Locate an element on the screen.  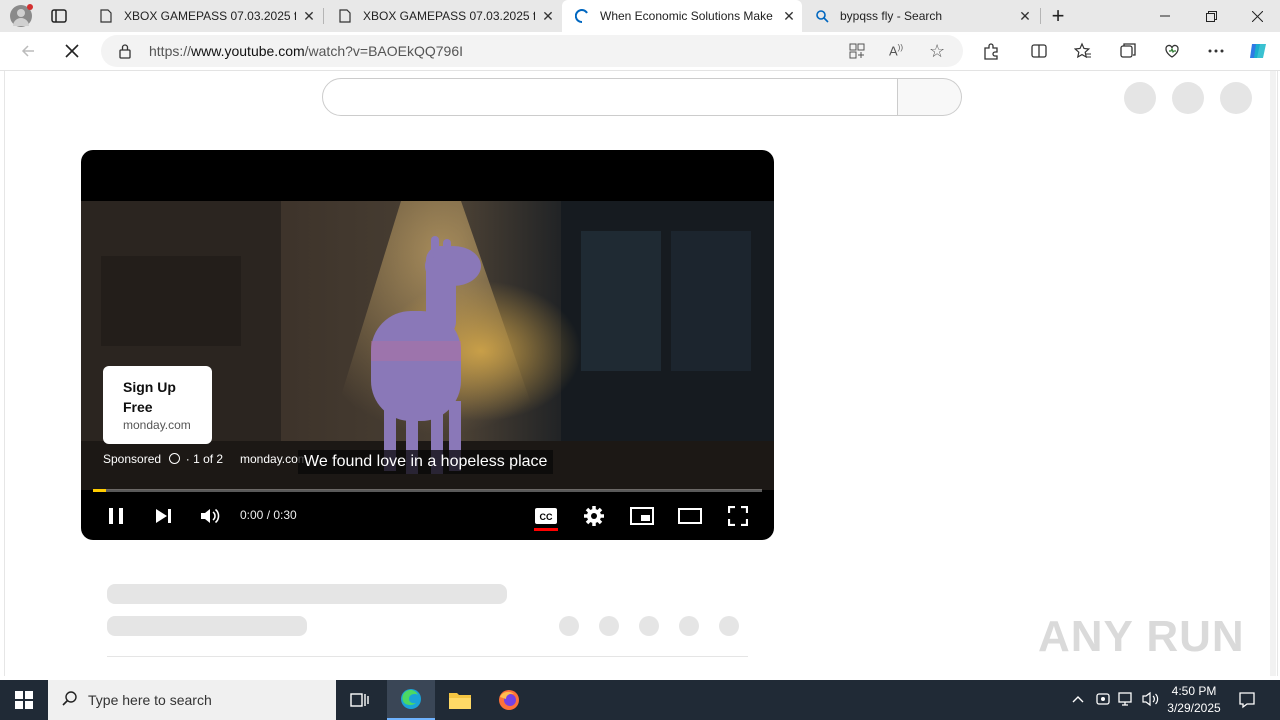
tab-title: When Economic Solutions Make is located at coordinates (686, 16).